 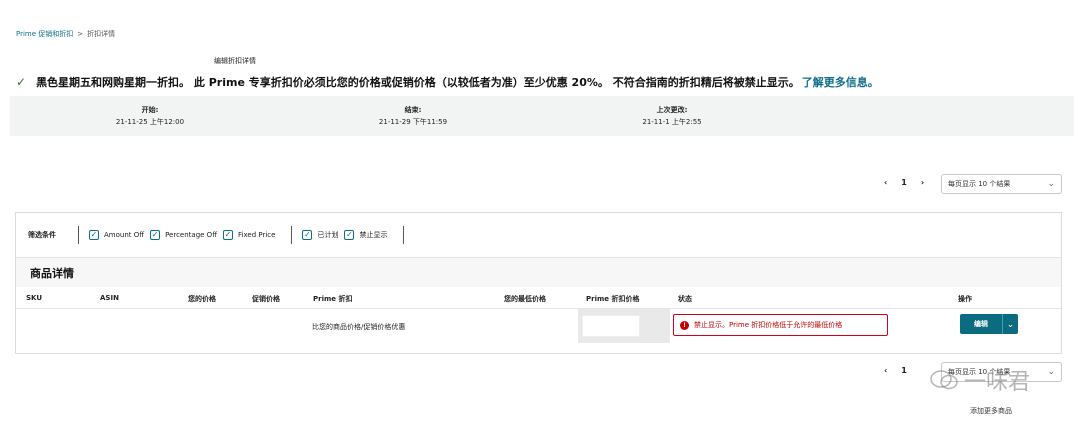 I want to click on last-changed: 上次更改: 21-11-1 上午2:55, so click(x=672, y=116).